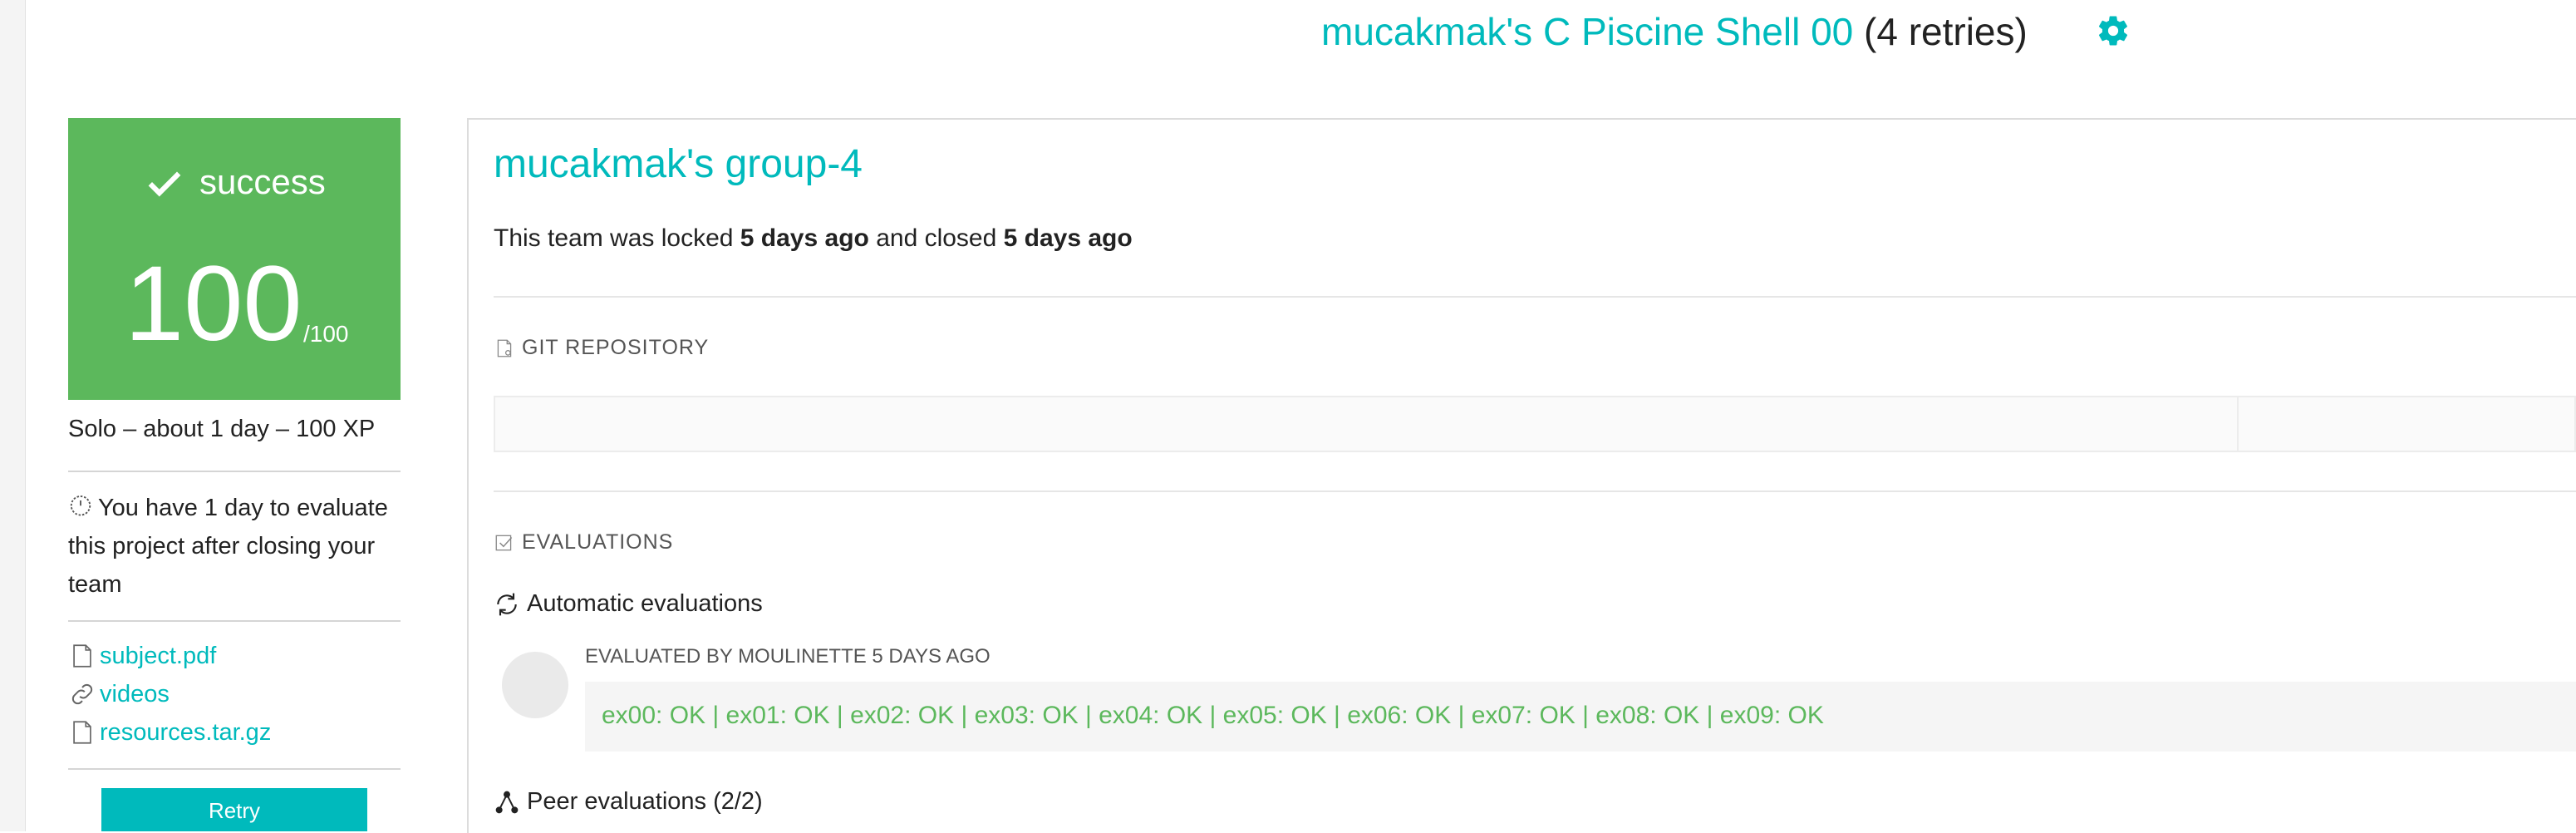 The height and width of the screenshot is (833, 2576). What do you see at coordinates (1946, 31) in the screenshot?
I see `retries-count: (4 retries)` at bounding box center [1946, 31].